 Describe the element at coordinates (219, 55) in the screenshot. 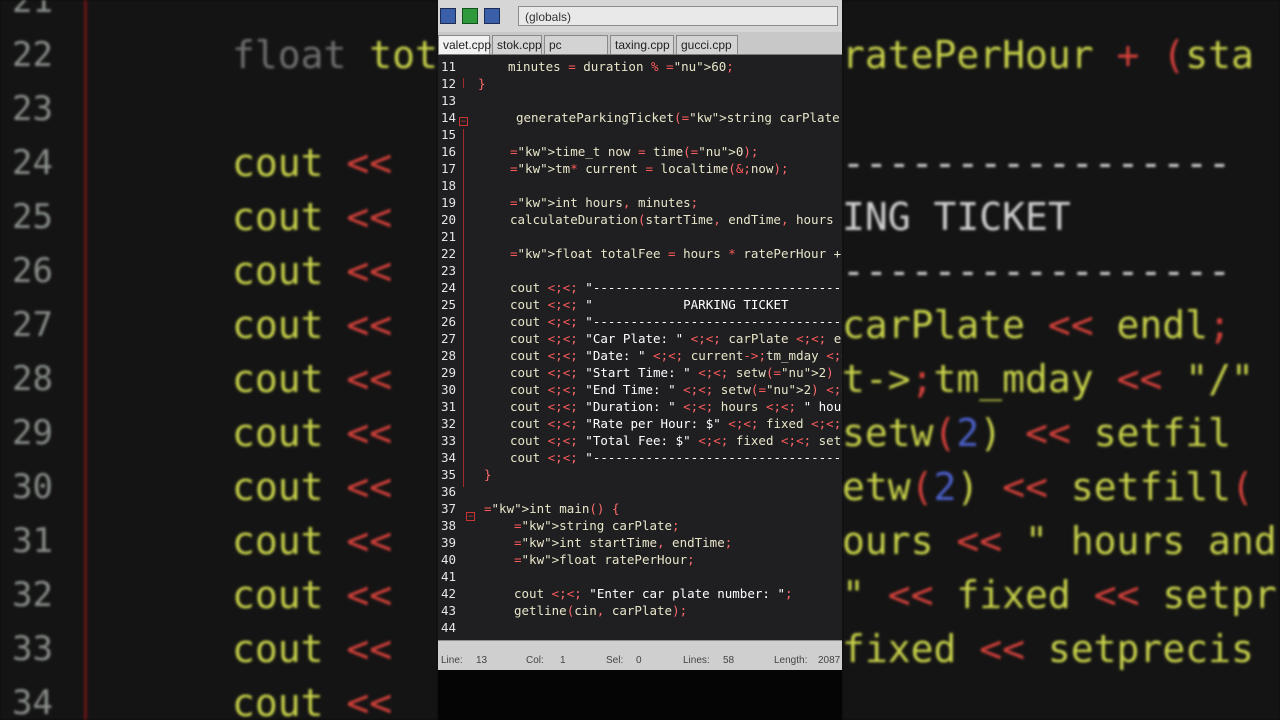

I see `background-row: 22 float tot` at that location.